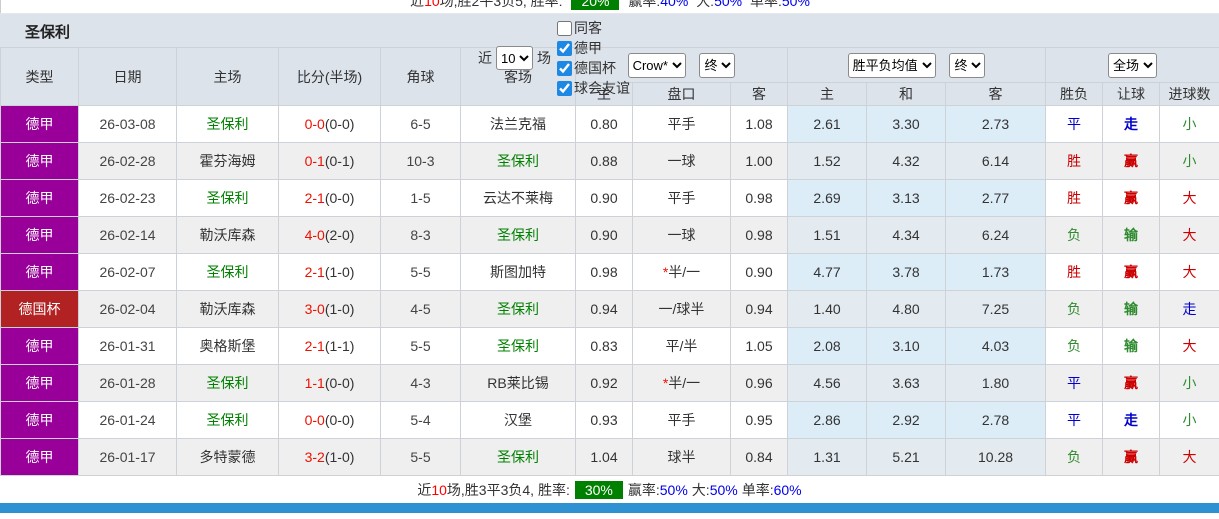  I want to click on handicap-cell: 平手, so click(681, 198).